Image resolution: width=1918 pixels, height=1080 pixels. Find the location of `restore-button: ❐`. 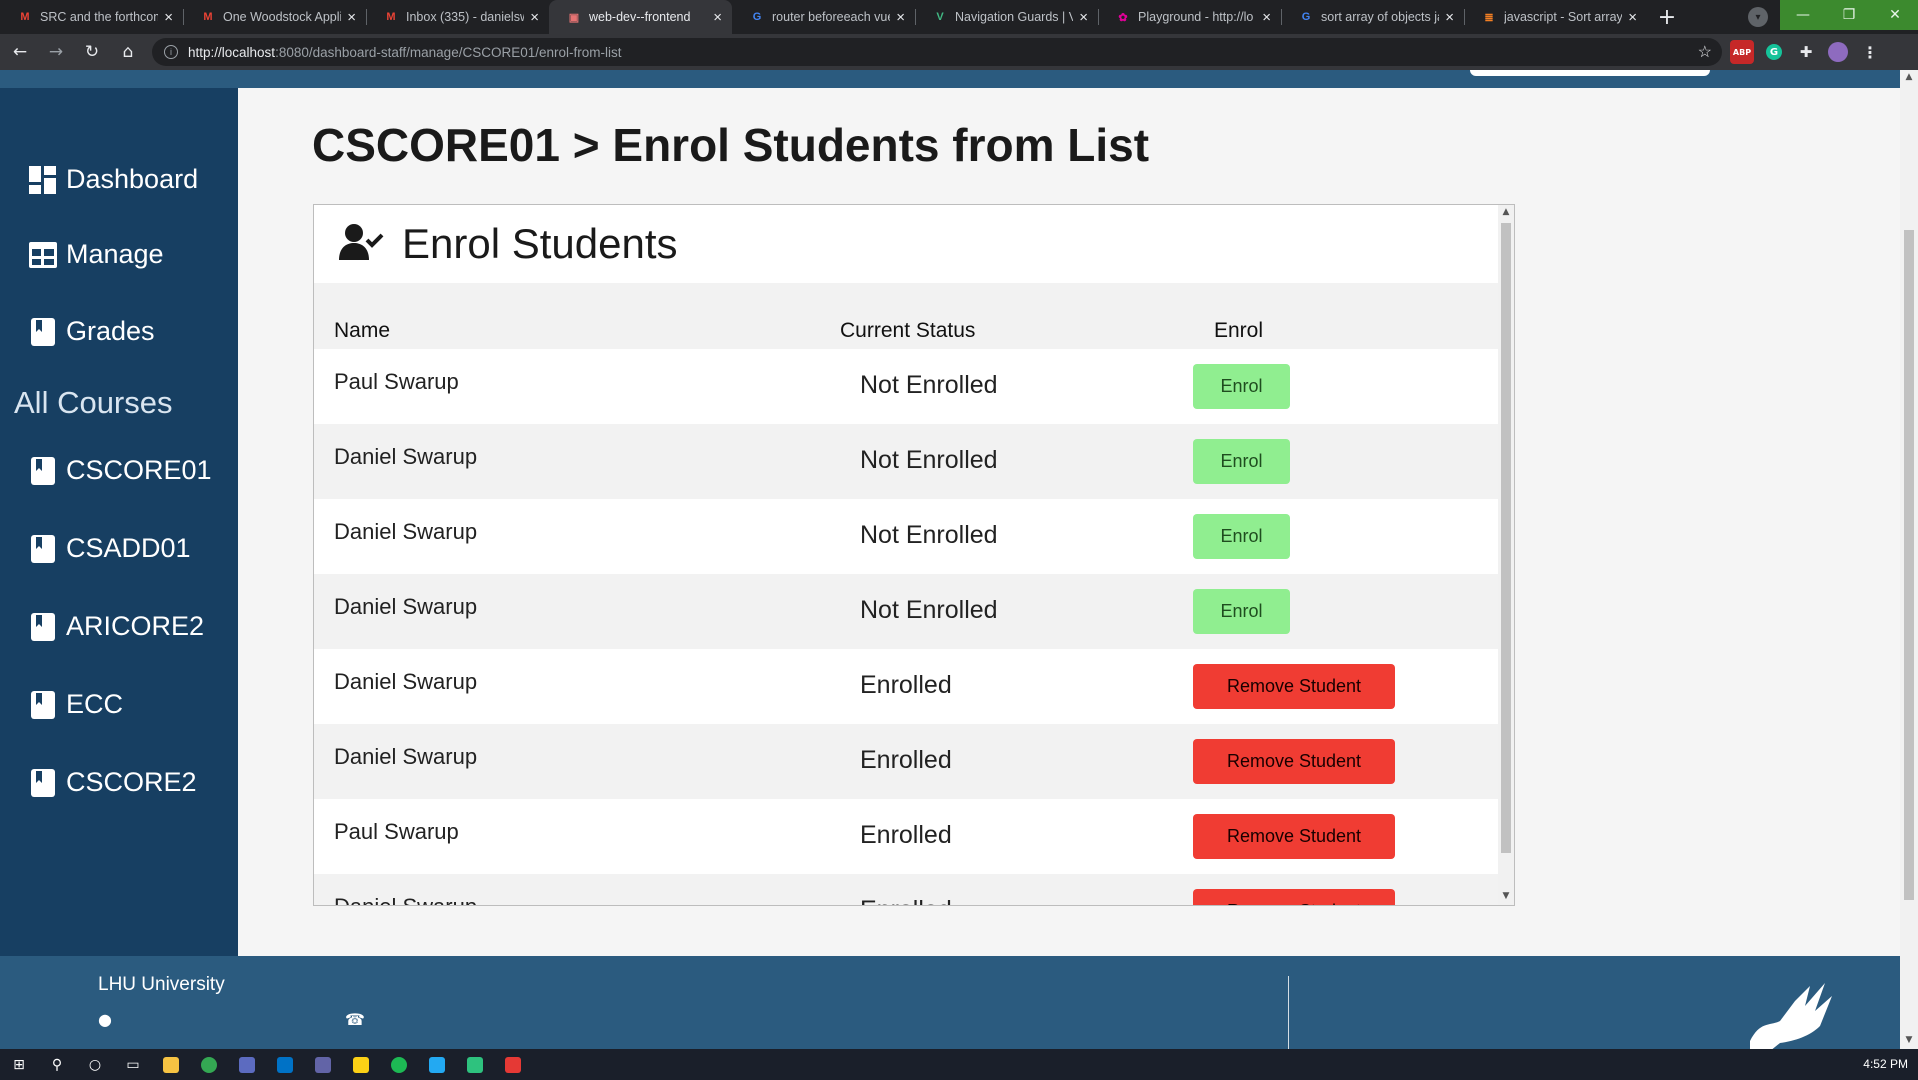

restore-button: ❐ is located at coordinates (1849, 15).